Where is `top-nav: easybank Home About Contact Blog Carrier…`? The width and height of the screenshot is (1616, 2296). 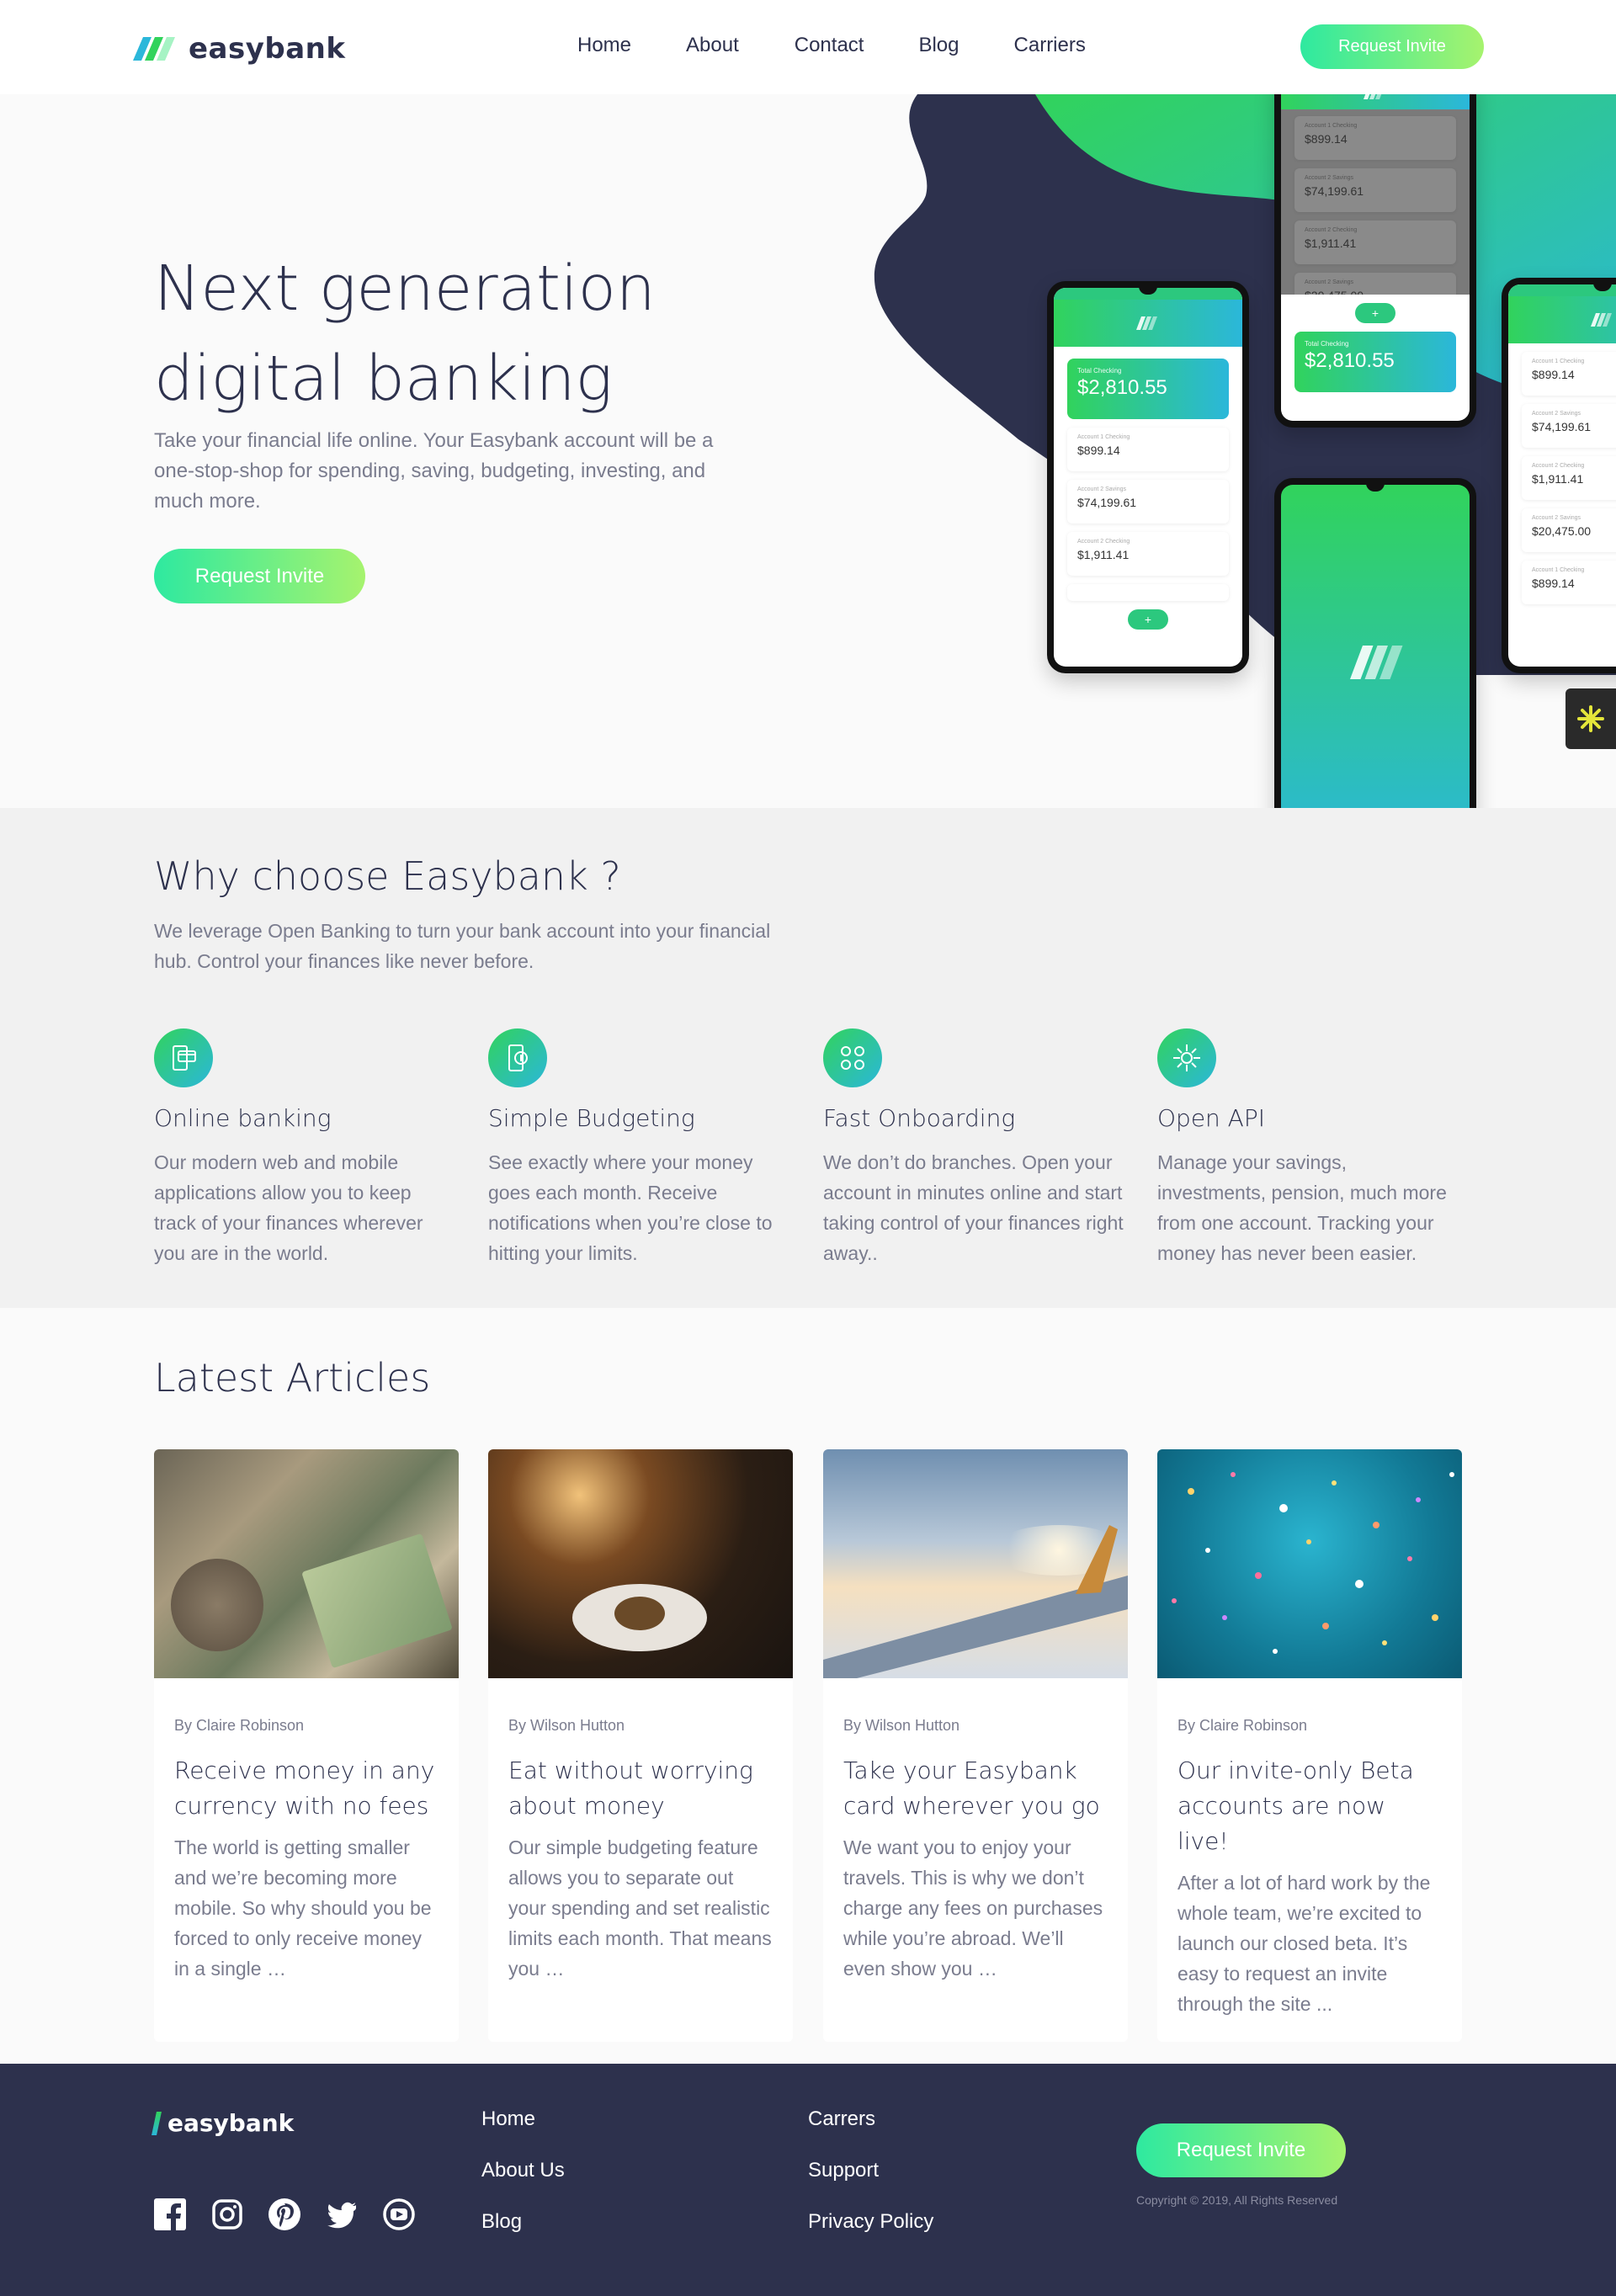 top-nav: easybank Home About Contact Blog Carrier… is located at coordinates (808, 47).